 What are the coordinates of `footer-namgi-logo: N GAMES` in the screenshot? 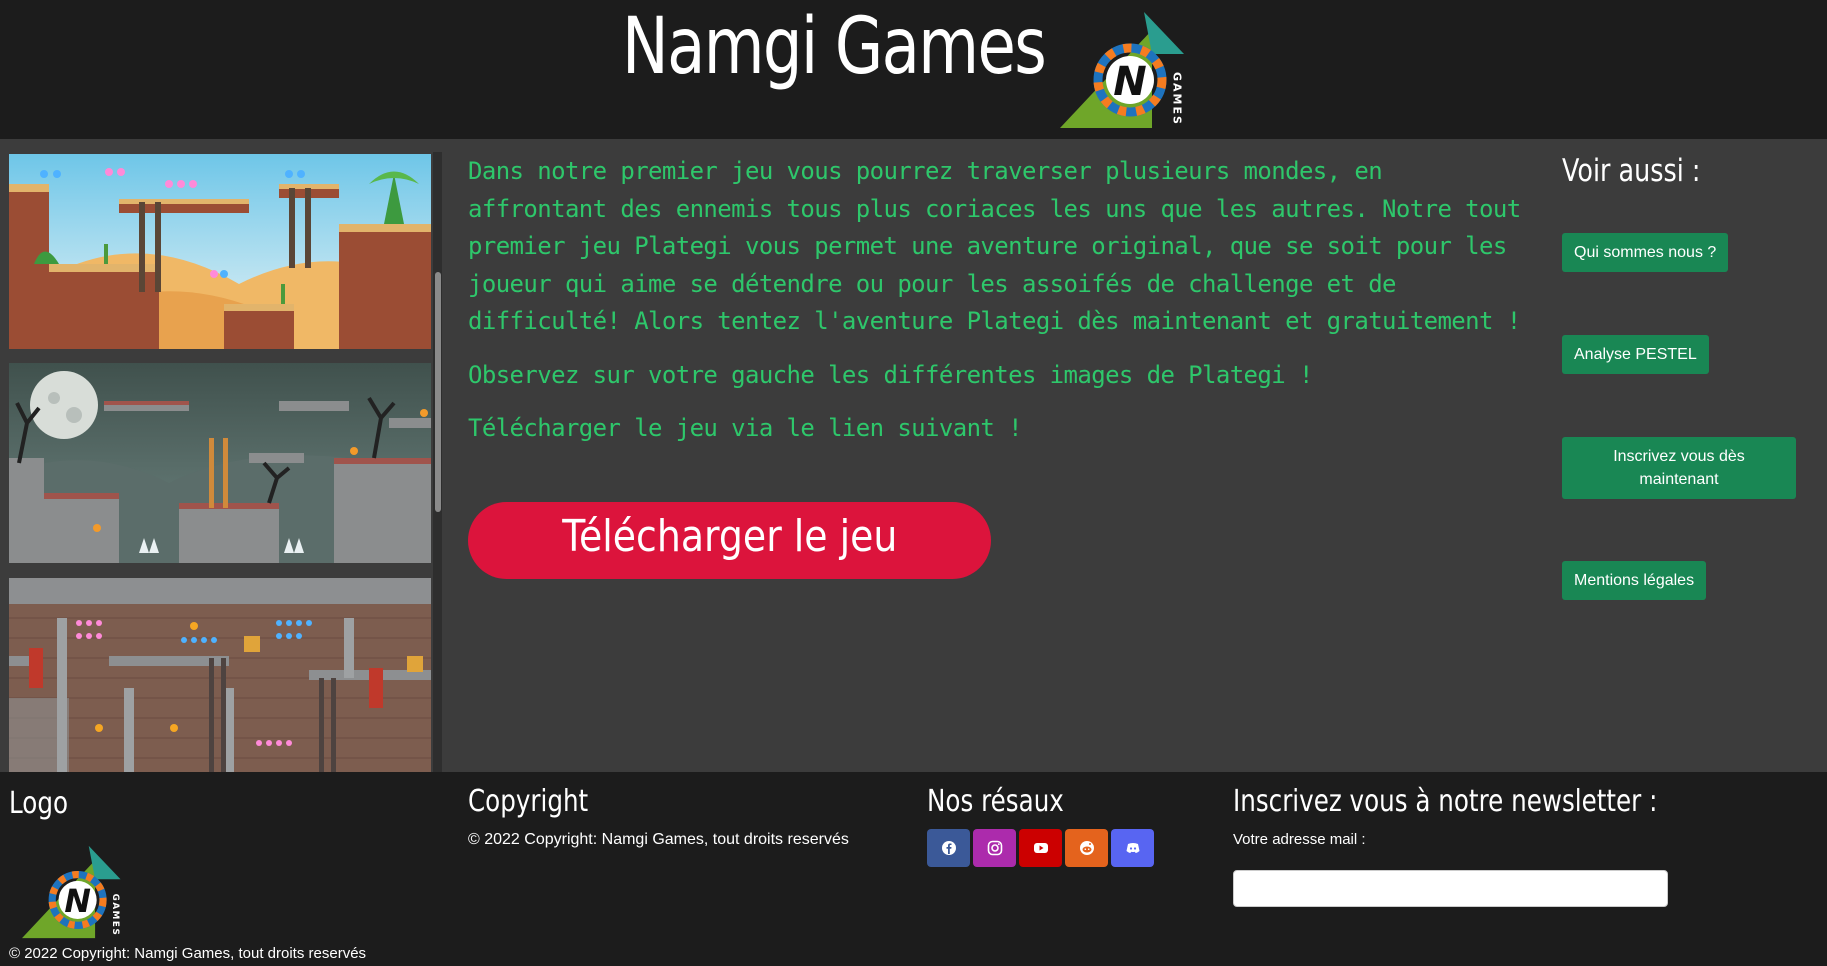 It's located at (71, 892).